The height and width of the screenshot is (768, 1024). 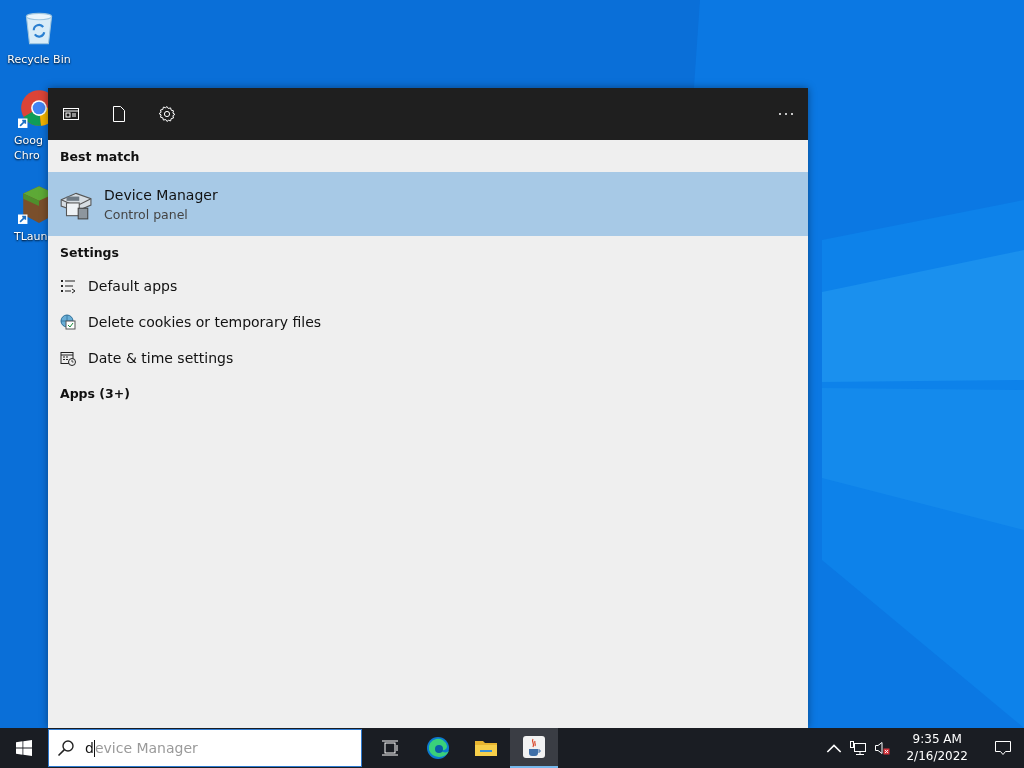 What do you see at coordinates (438, 748) in the screenshot?
I see `browser-icon` at bounding box center [438, 748].